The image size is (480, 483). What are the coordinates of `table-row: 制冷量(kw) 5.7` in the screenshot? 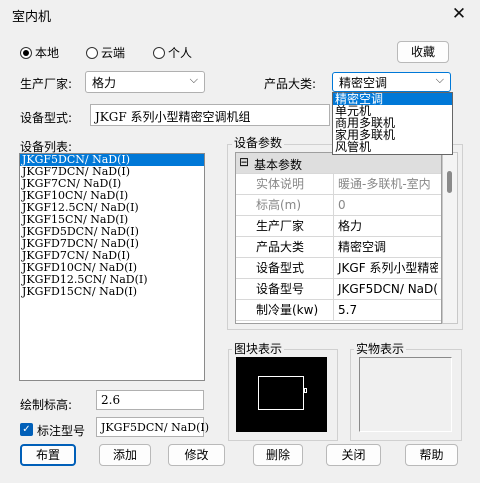 It's located at (338, 310).